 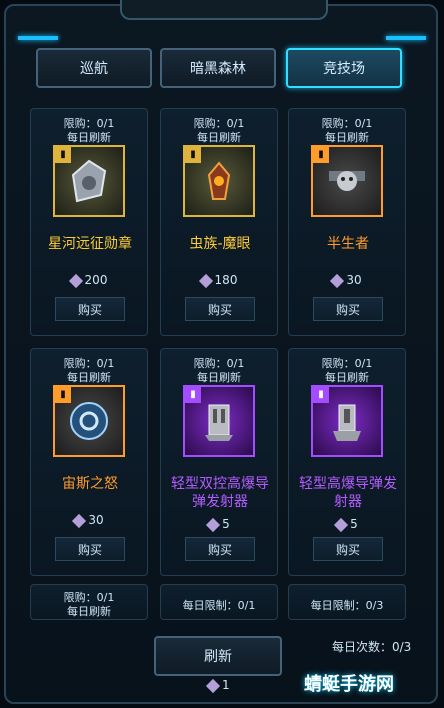 I want to click on shield-icon, so click(x=89, y=421).